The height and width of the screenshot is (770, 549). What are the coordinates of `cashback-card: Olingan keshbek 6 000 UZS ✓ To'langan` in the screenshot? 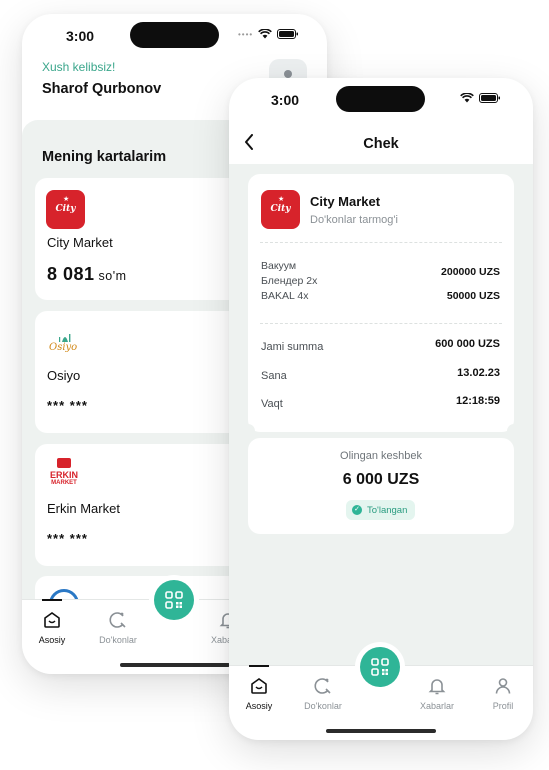 It's located at (381, 486).